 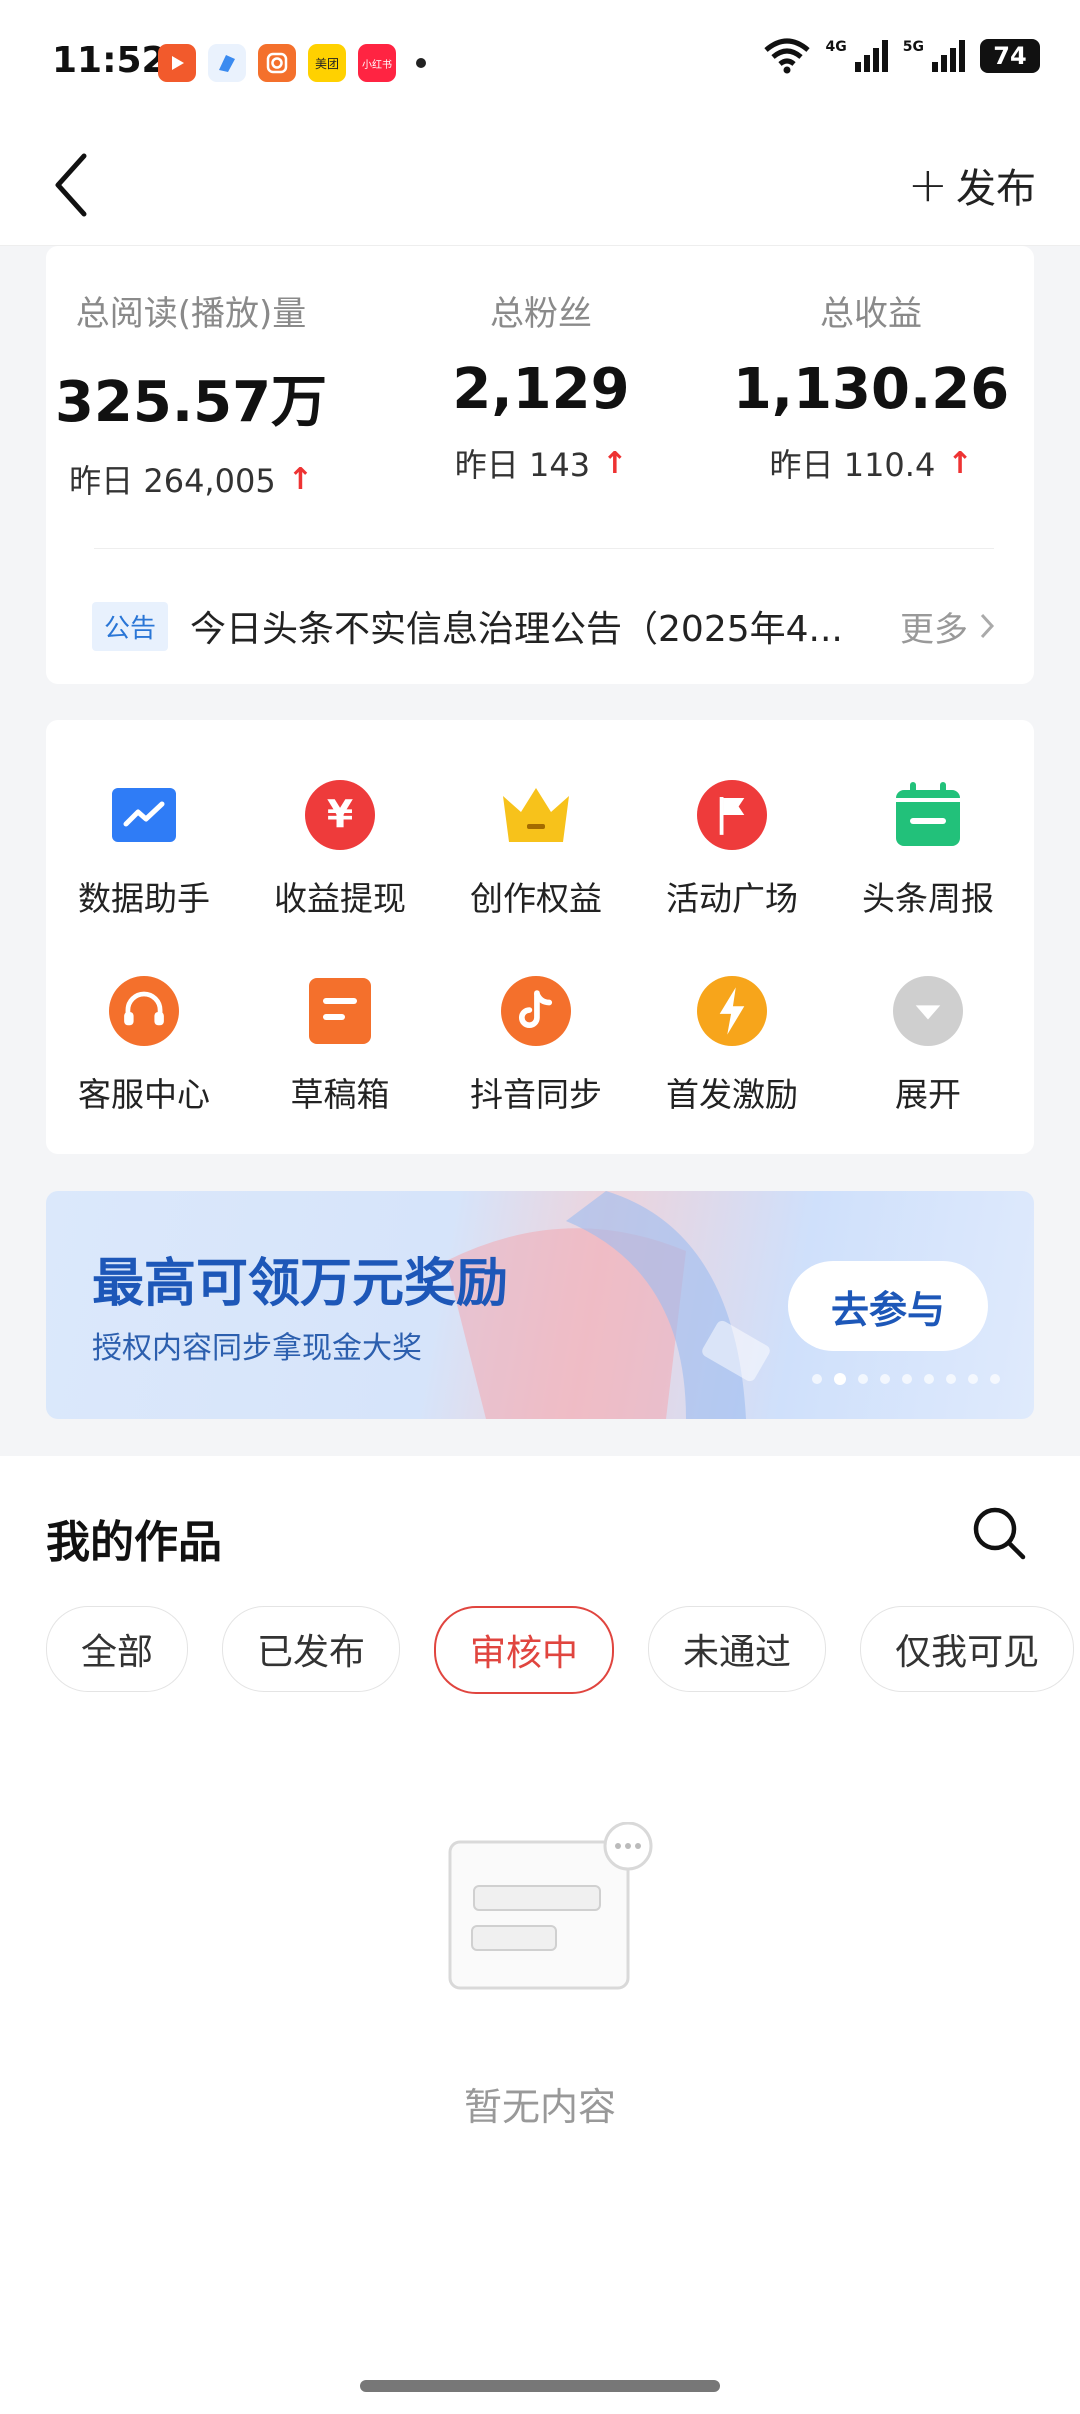 I want to click on empty-state-illustration, so click(x=550, y=1906).